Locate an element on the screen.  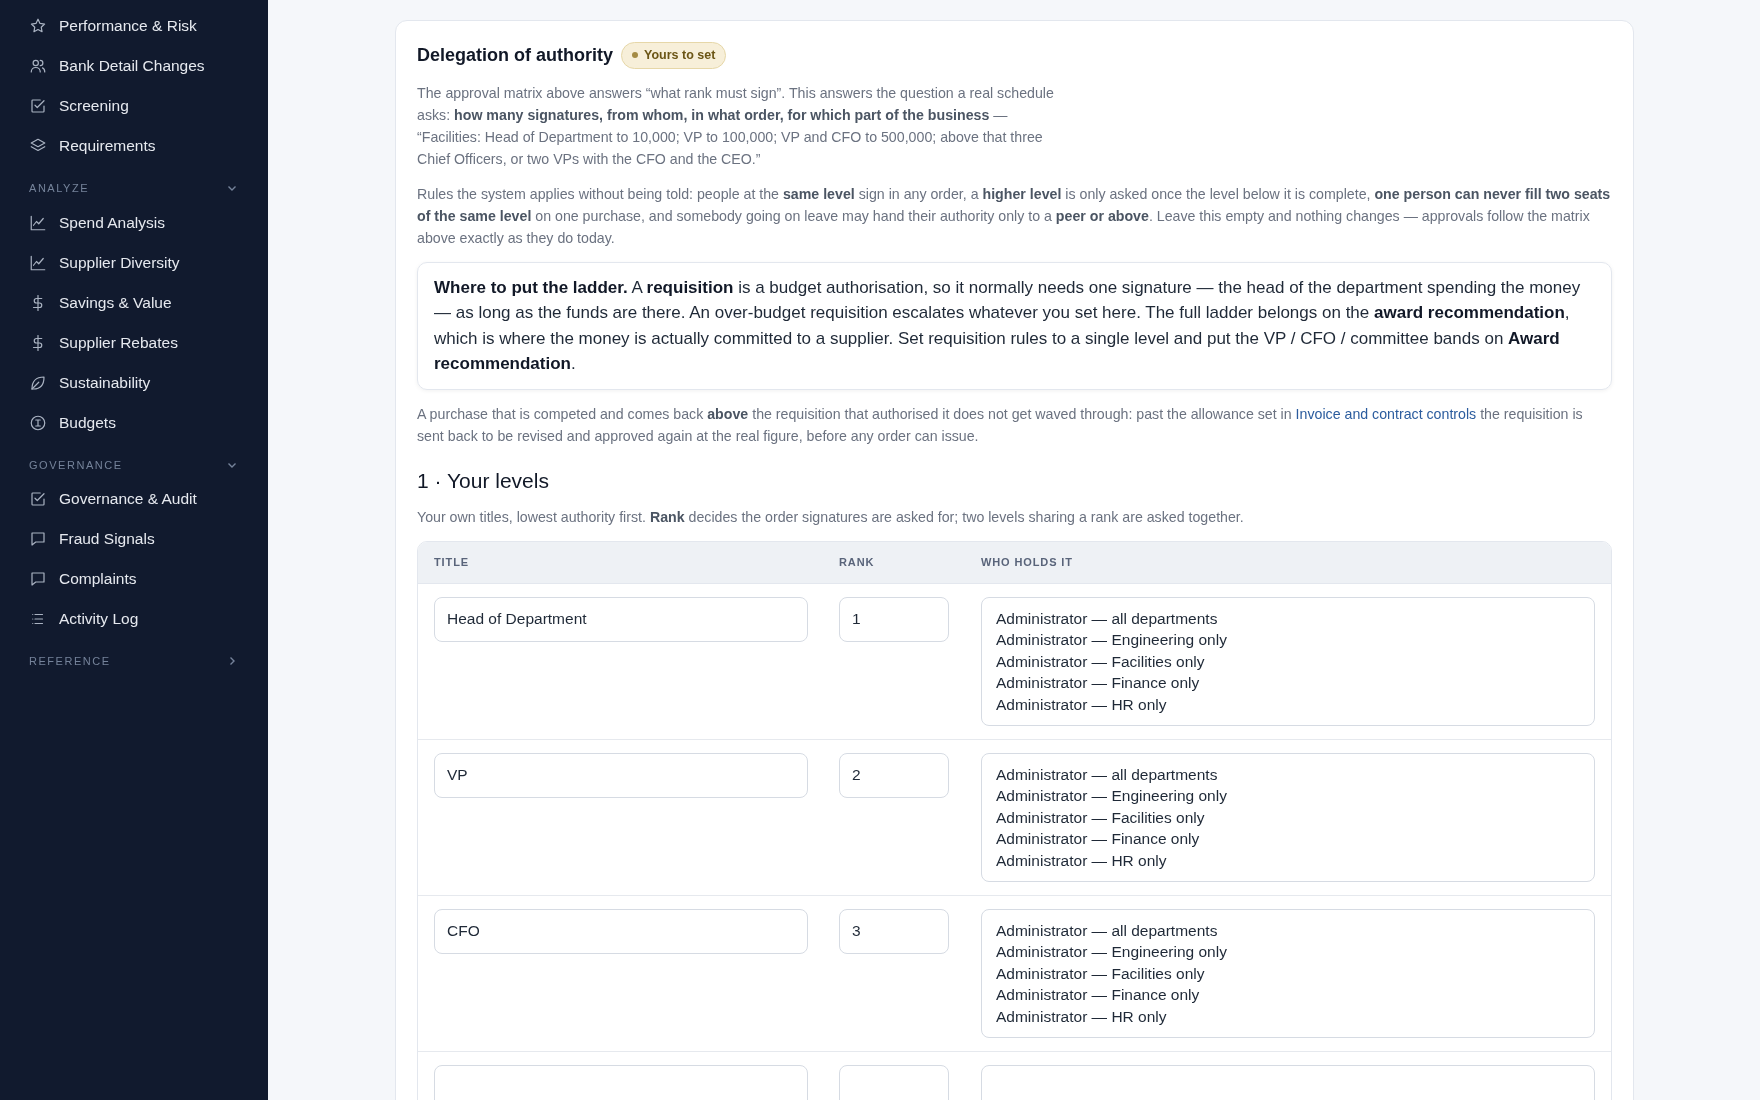
section-heading: REFERENCE is located at coordinates (70, 661).